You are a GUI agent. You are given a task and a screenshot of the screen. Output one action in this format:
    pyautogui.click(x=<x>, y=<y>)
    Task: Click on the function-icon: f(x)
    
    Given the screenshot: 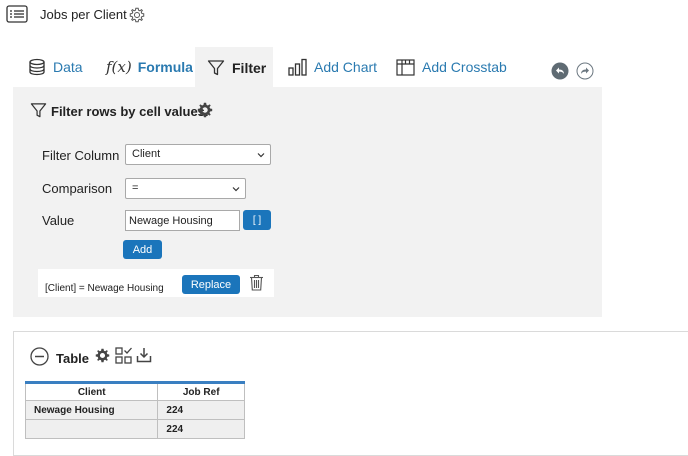 What is the action you would take?
    pyautogui.click(x=119, y=67)
    